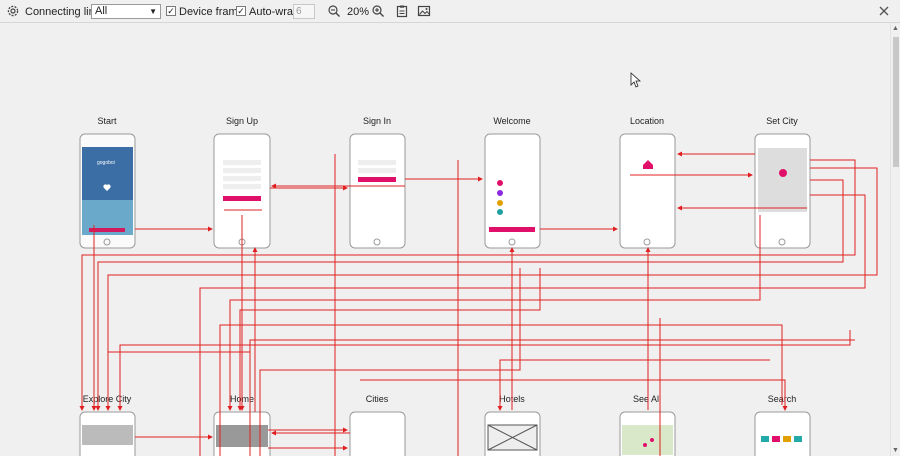 The image size is (900, 456). I want to click on phone-cities, so click(377, 433).